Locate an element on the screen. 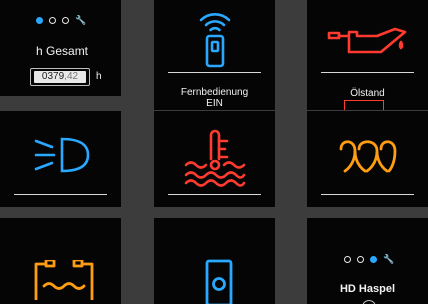 The height and width of the screenshot is (304, 428). water-temperature-icon is located at coordinates (215, 158).